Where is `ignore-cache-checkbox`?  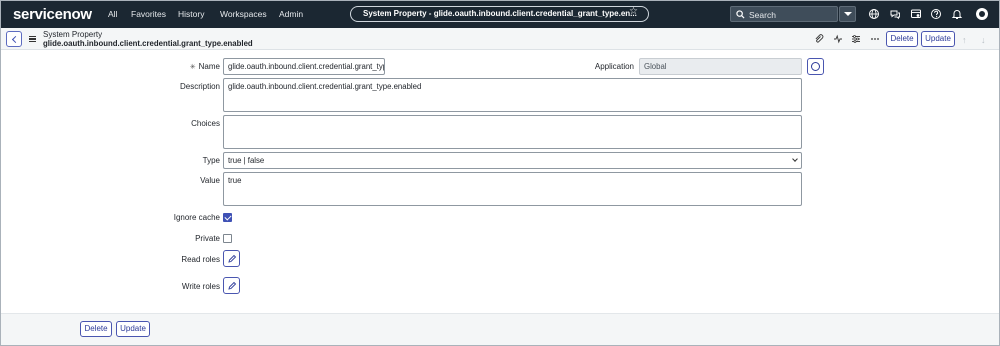
ignore-cache-checkbox is located at coordinates (227, 217).